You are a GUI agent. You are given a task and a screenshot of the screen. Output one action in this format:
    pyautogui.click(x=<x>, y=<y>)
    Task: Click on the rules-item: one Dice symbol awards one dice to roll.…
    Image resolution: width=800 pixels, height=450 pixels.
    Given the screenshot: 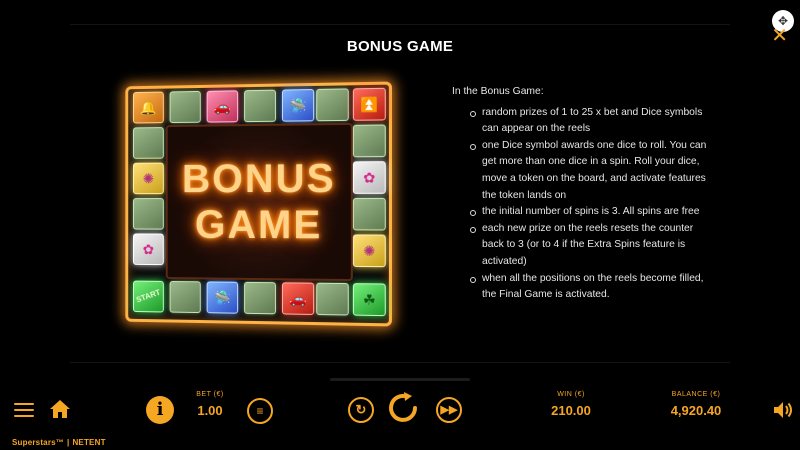 What is the action you would take?
    pyautogui.click(x=592, y=171)
    